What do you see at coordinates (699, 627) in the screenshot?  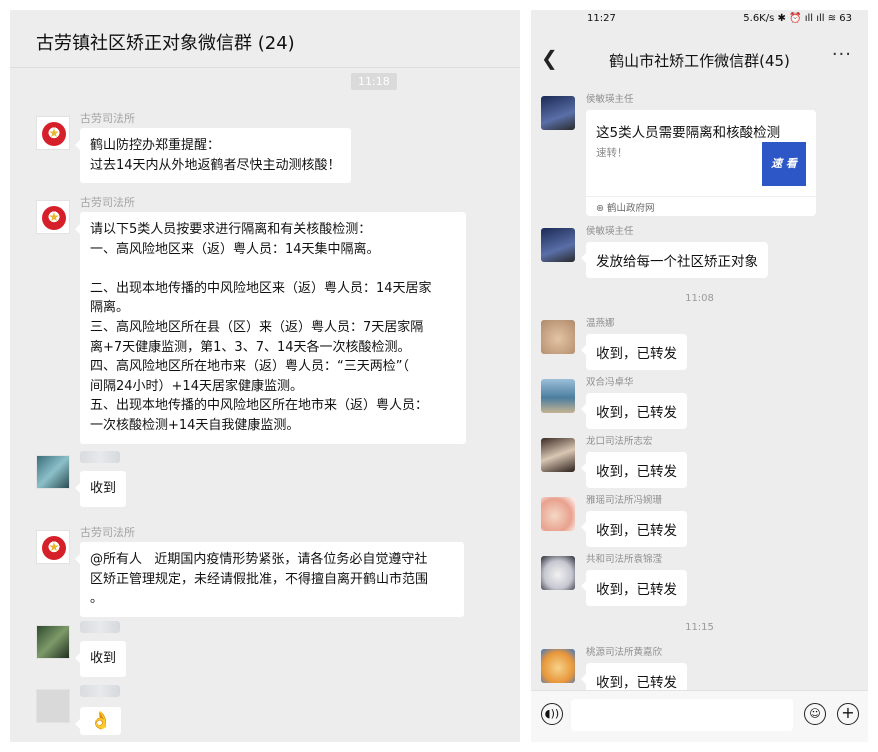 I see `timestamp: 11:15` at bounding box center [699, 627].